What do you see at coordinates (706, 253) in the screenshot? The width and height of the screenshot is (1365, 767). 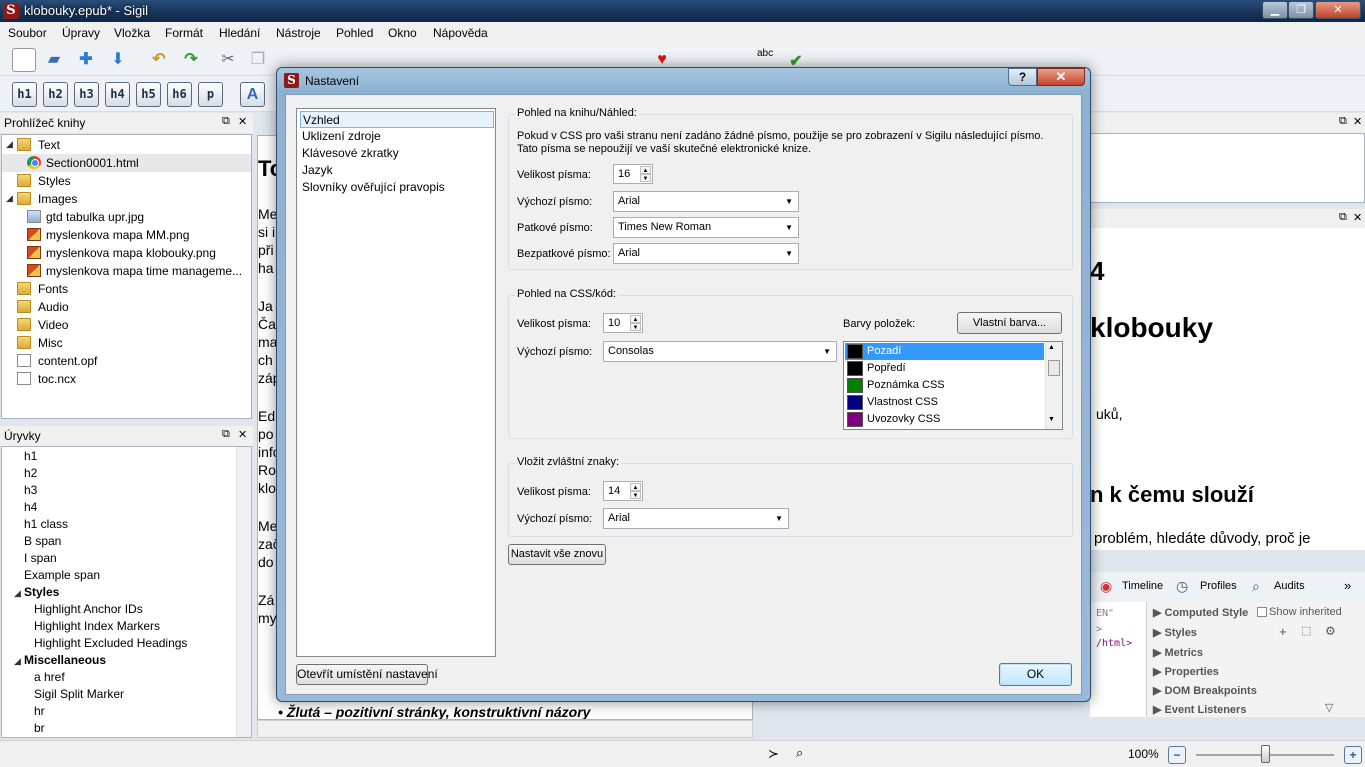 I see `book-sans-font-combo: Arial ▼` at bounding box center [706, 253].